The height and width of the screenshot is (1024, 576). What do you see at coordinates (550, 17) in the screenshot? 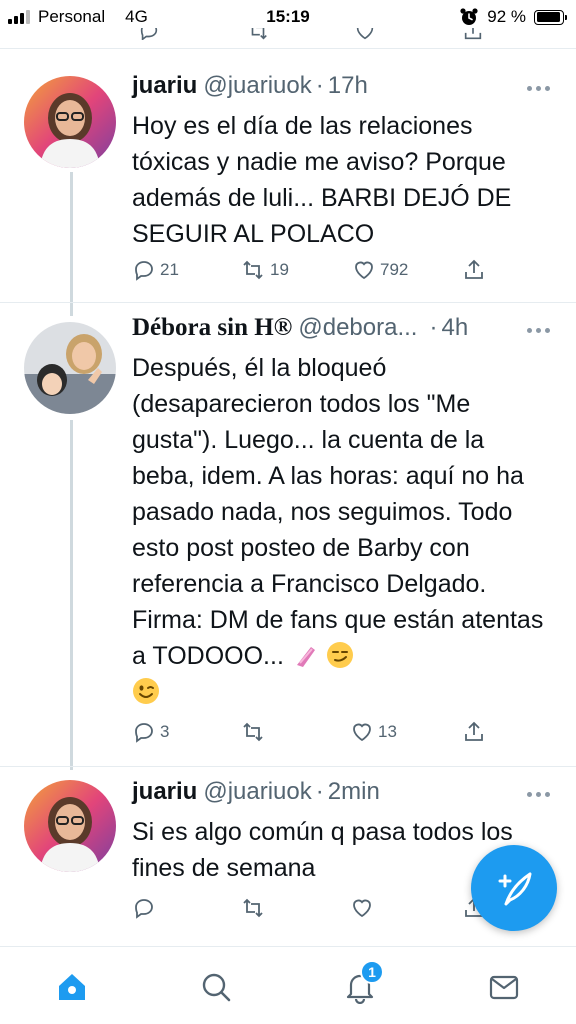
I see `battery-icon` at bounding box center [550, 17].